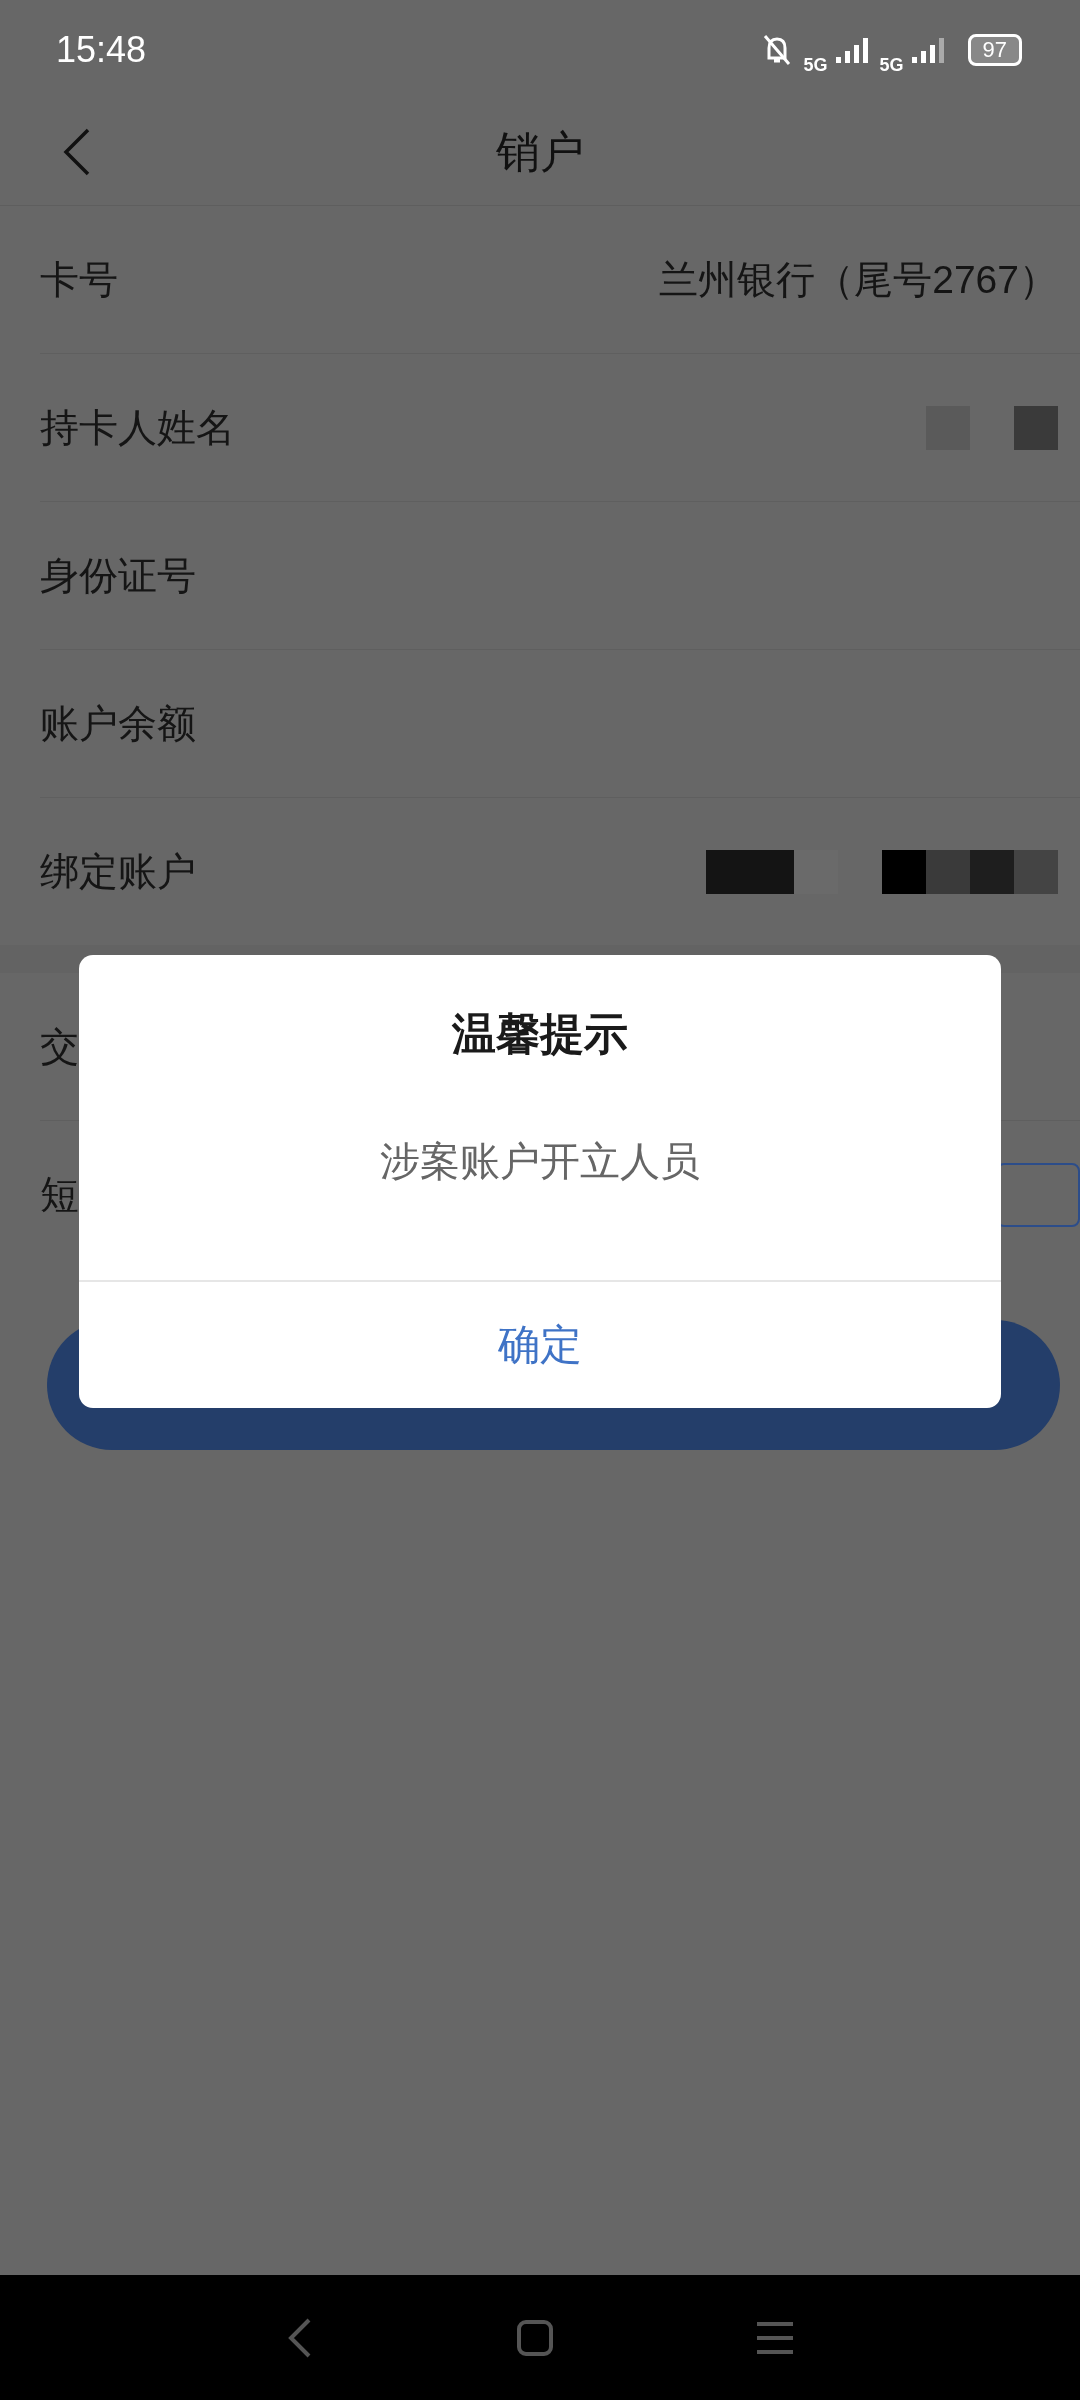 Image resolution: width=1080 pixels, height=2400 pixels. Describe the element at coordinates (775, 2337) in the screenshot. I see `menu-icon` at that location.